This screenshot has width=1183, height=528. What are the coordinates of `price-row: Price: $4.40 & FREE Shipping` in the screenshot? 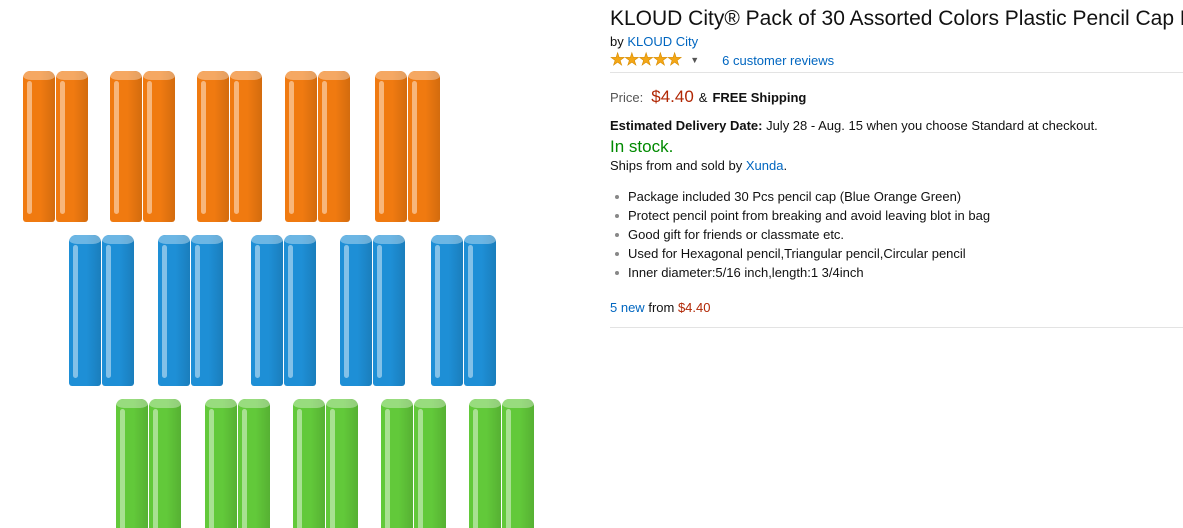 It's located at (708, 97).